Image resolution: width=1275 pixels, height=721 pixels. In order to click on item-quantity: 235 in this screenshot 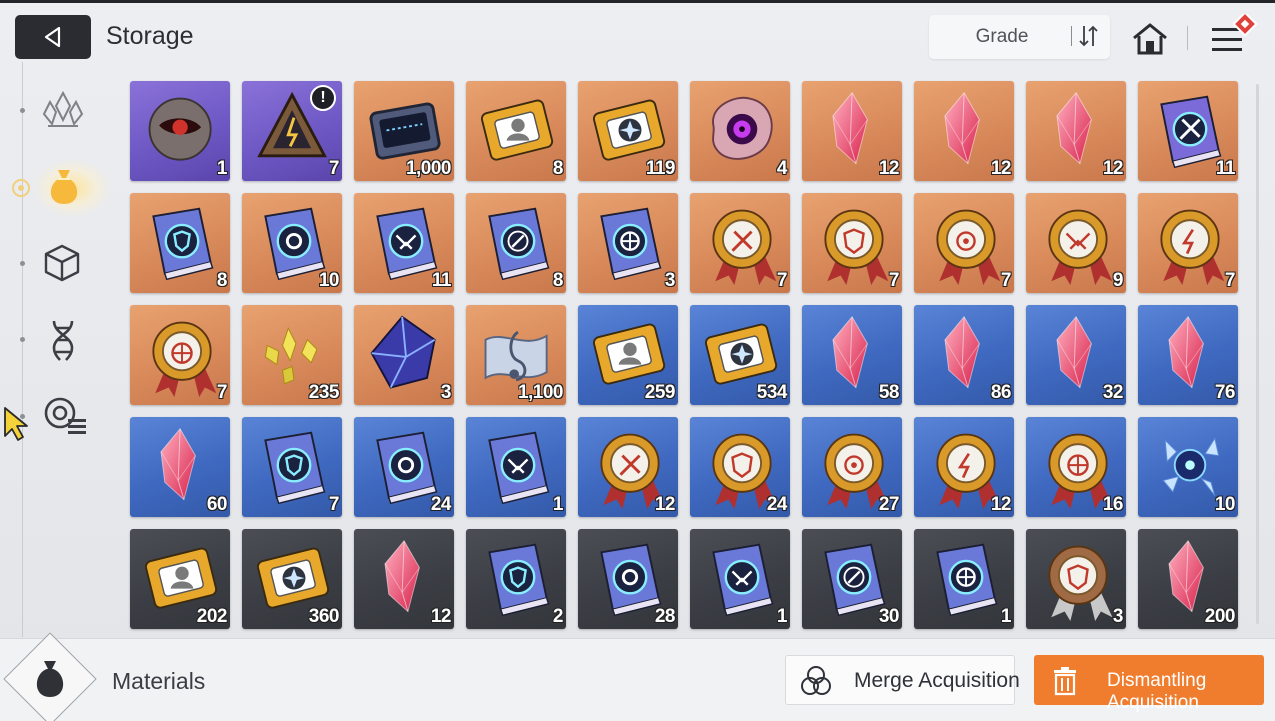, I will do `click(324, 392)`.